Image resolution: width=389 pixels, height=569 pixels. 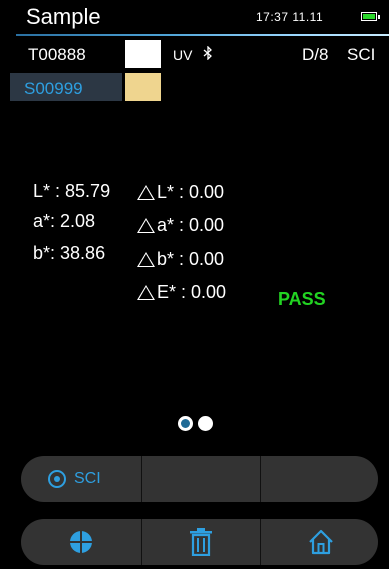 What do you see at coordinates (64, 221) in the screenshot?
I see `lab-a: a*: 2.08` at bounding box center [64, 221].